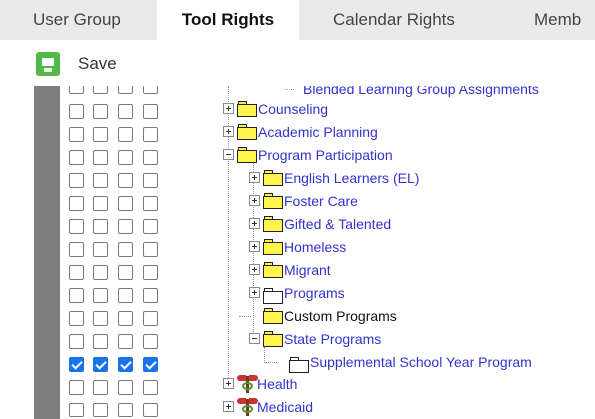 This screenshot has width=595, height=419. I want to click on tree-item-label: Counseling, so click(293, 109).